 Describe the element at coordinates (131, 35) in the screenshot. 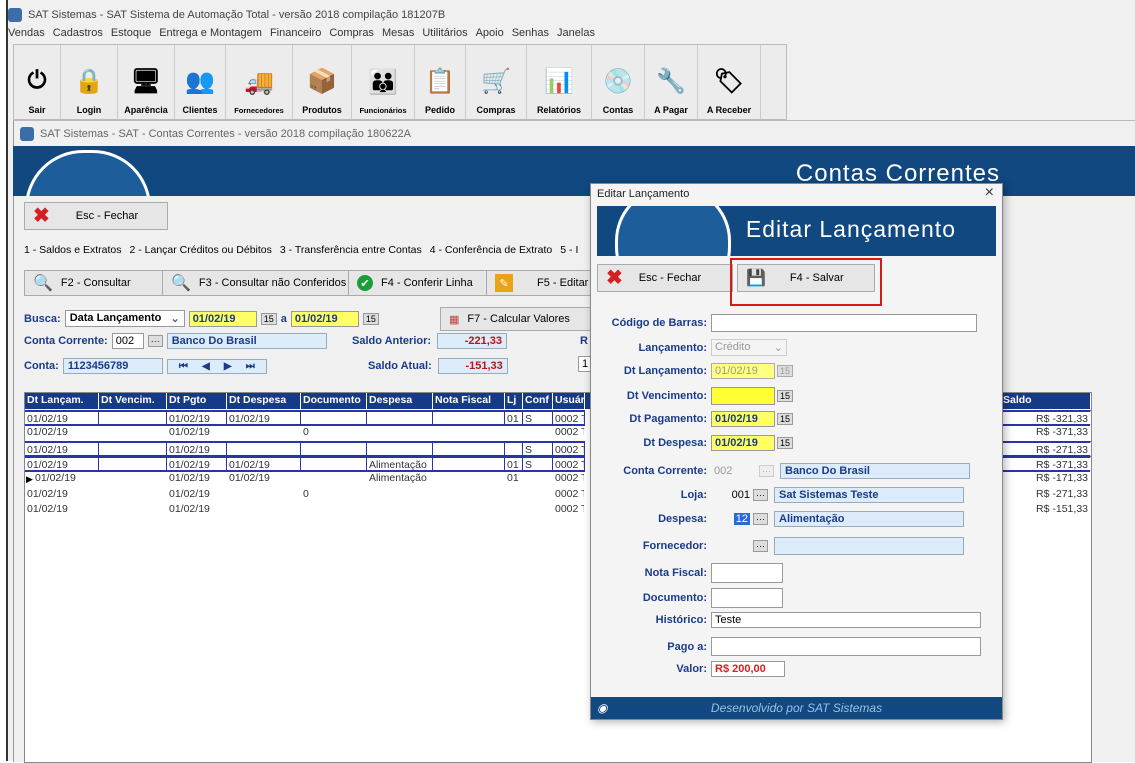

I see `menu-estoque: Estoque` at that location.